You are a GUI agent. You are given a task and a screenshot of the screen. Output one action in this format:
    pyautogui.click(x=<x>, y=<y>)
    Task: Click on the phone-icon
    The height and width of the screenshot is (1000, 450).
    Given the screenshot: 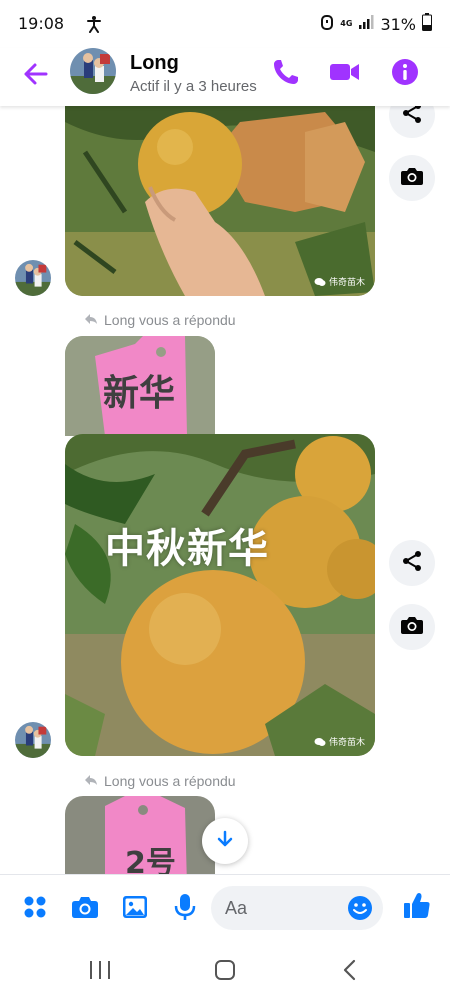 What is the action you would take?
    pyautogui.click(x=286, y=72)
    